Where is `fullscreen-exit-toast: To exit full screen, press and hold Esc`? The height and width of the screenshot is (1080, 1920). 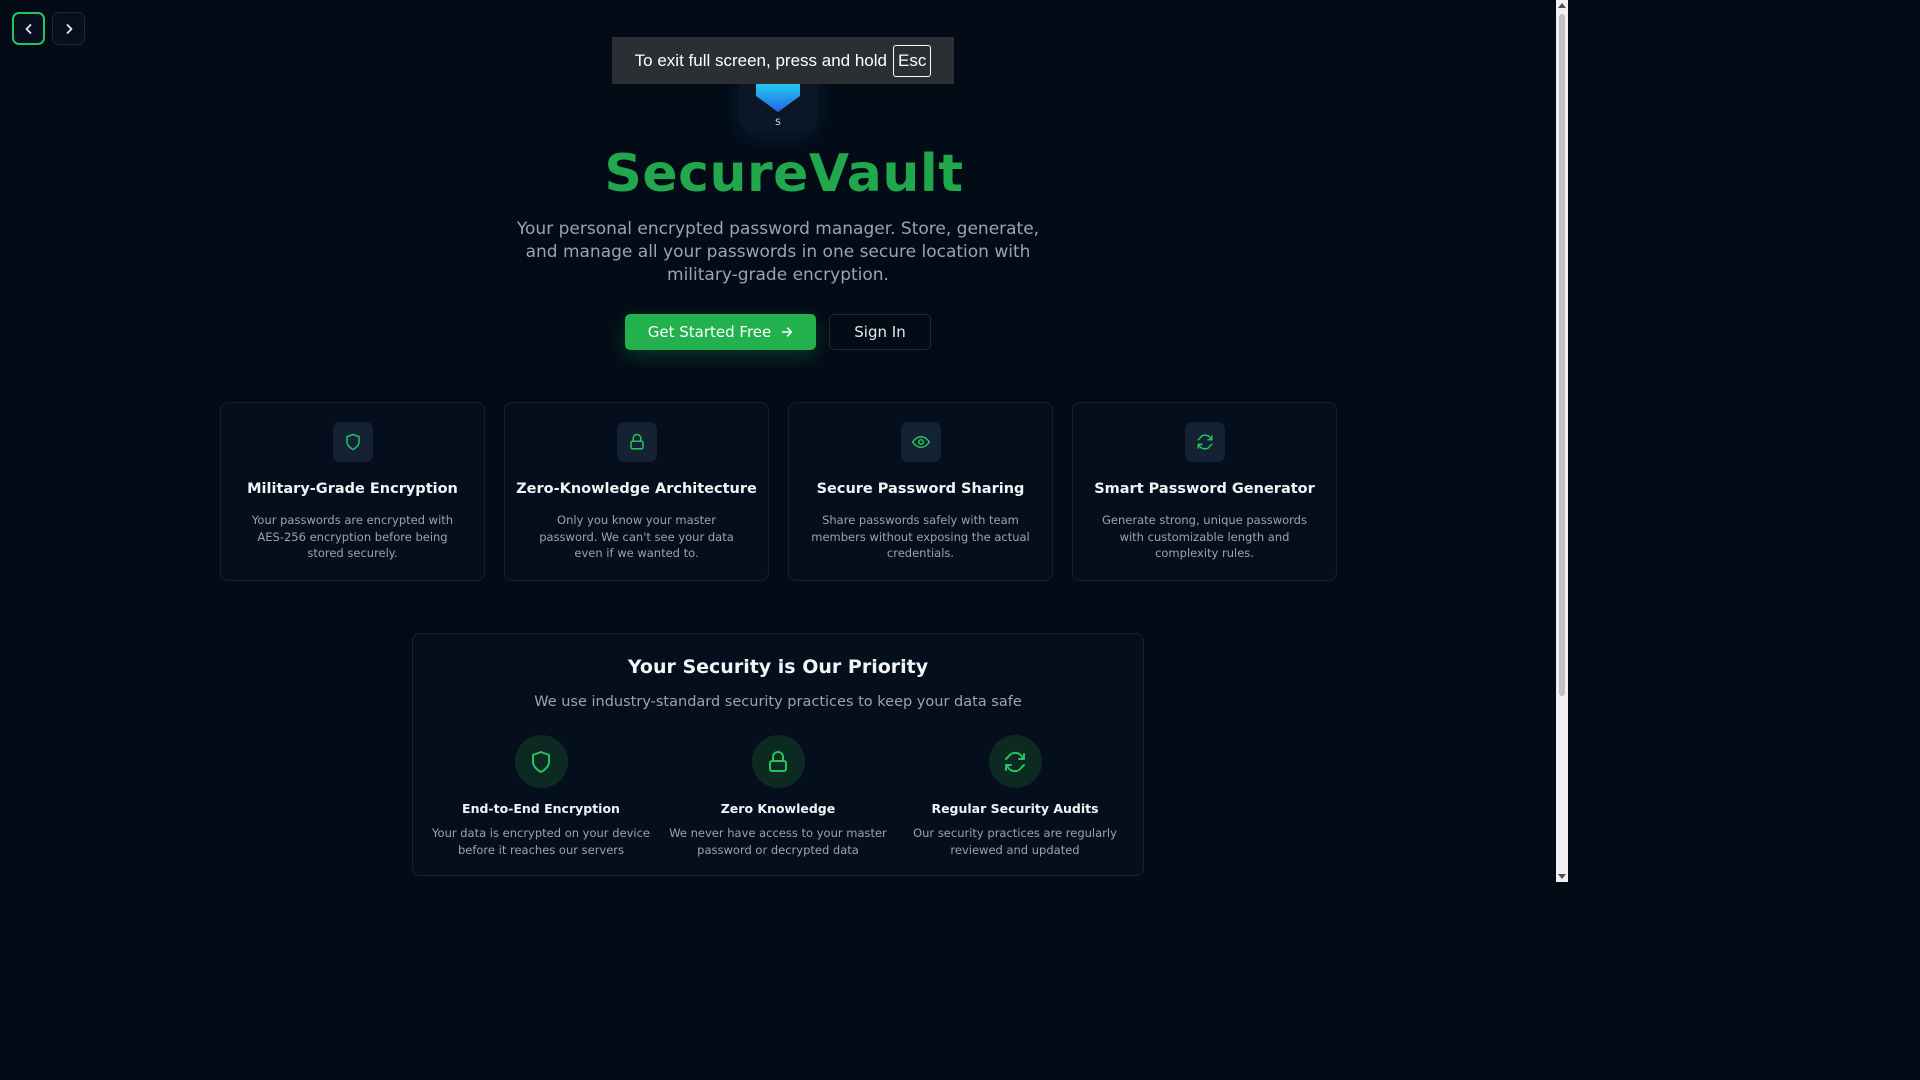
fullscreen-exit-toast: To exit full screen, press and hold Esc is located at coordinates (783, 60).